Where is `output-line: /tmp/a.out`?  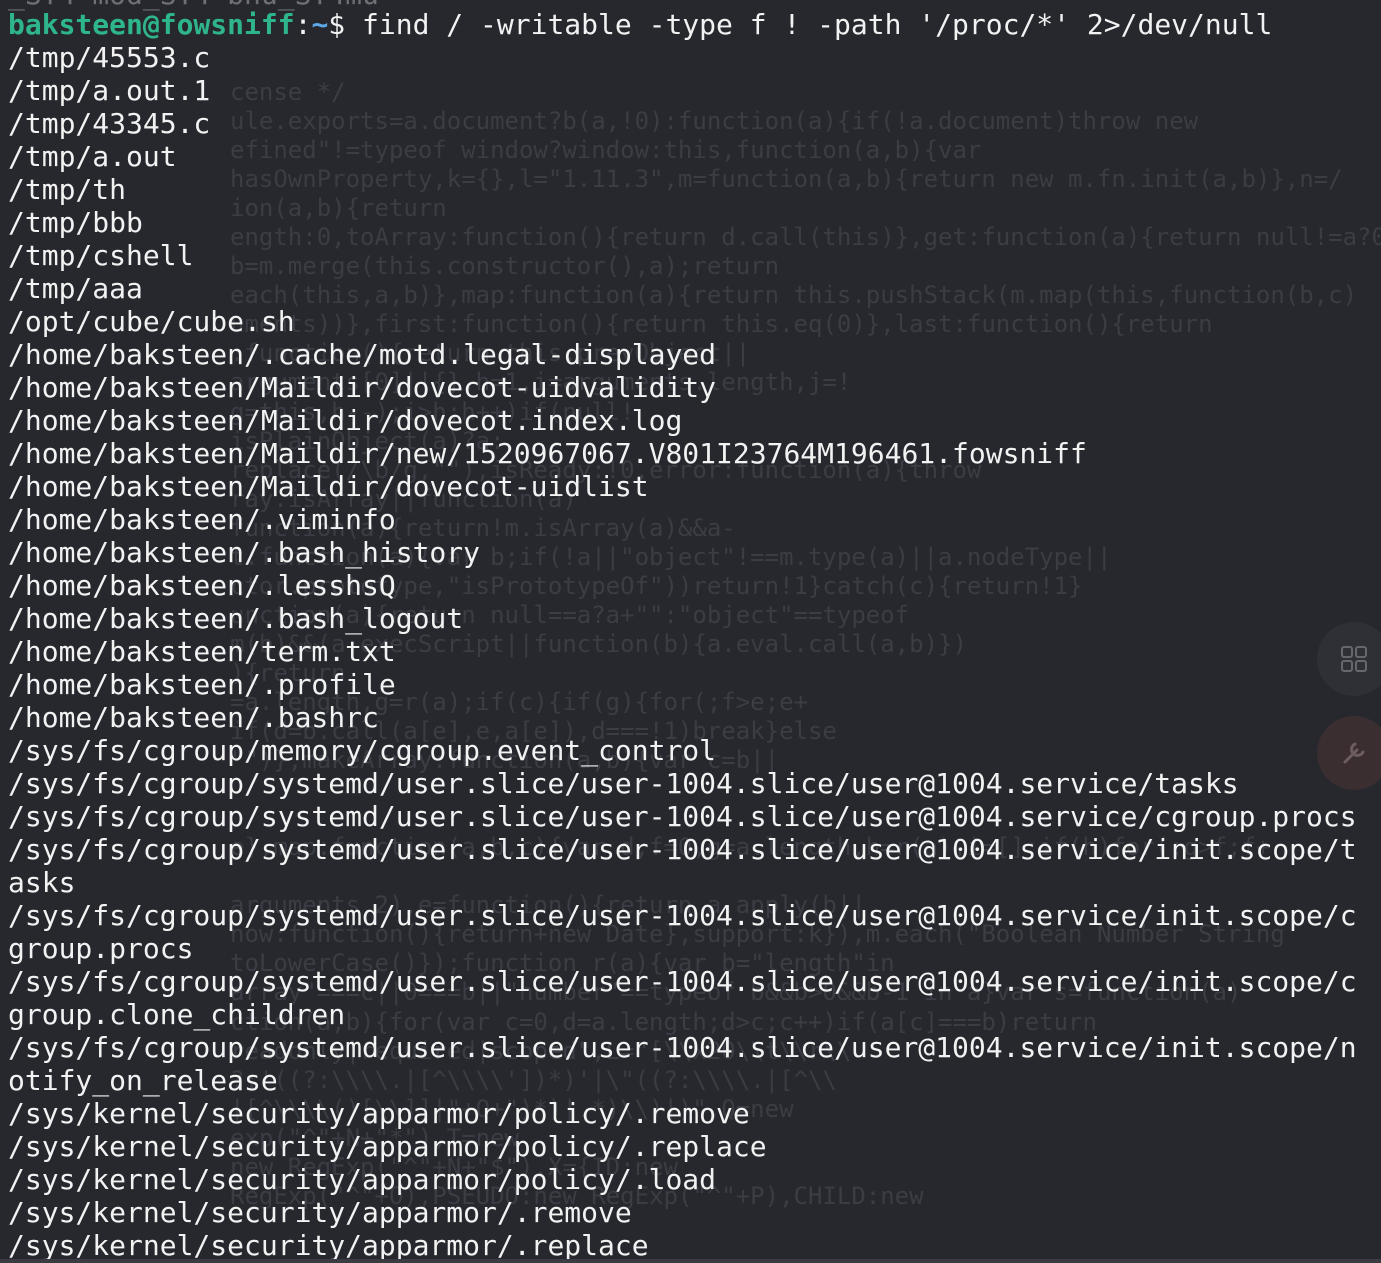
output-line: /tmp/a.out is located at coordinates (92, 156).